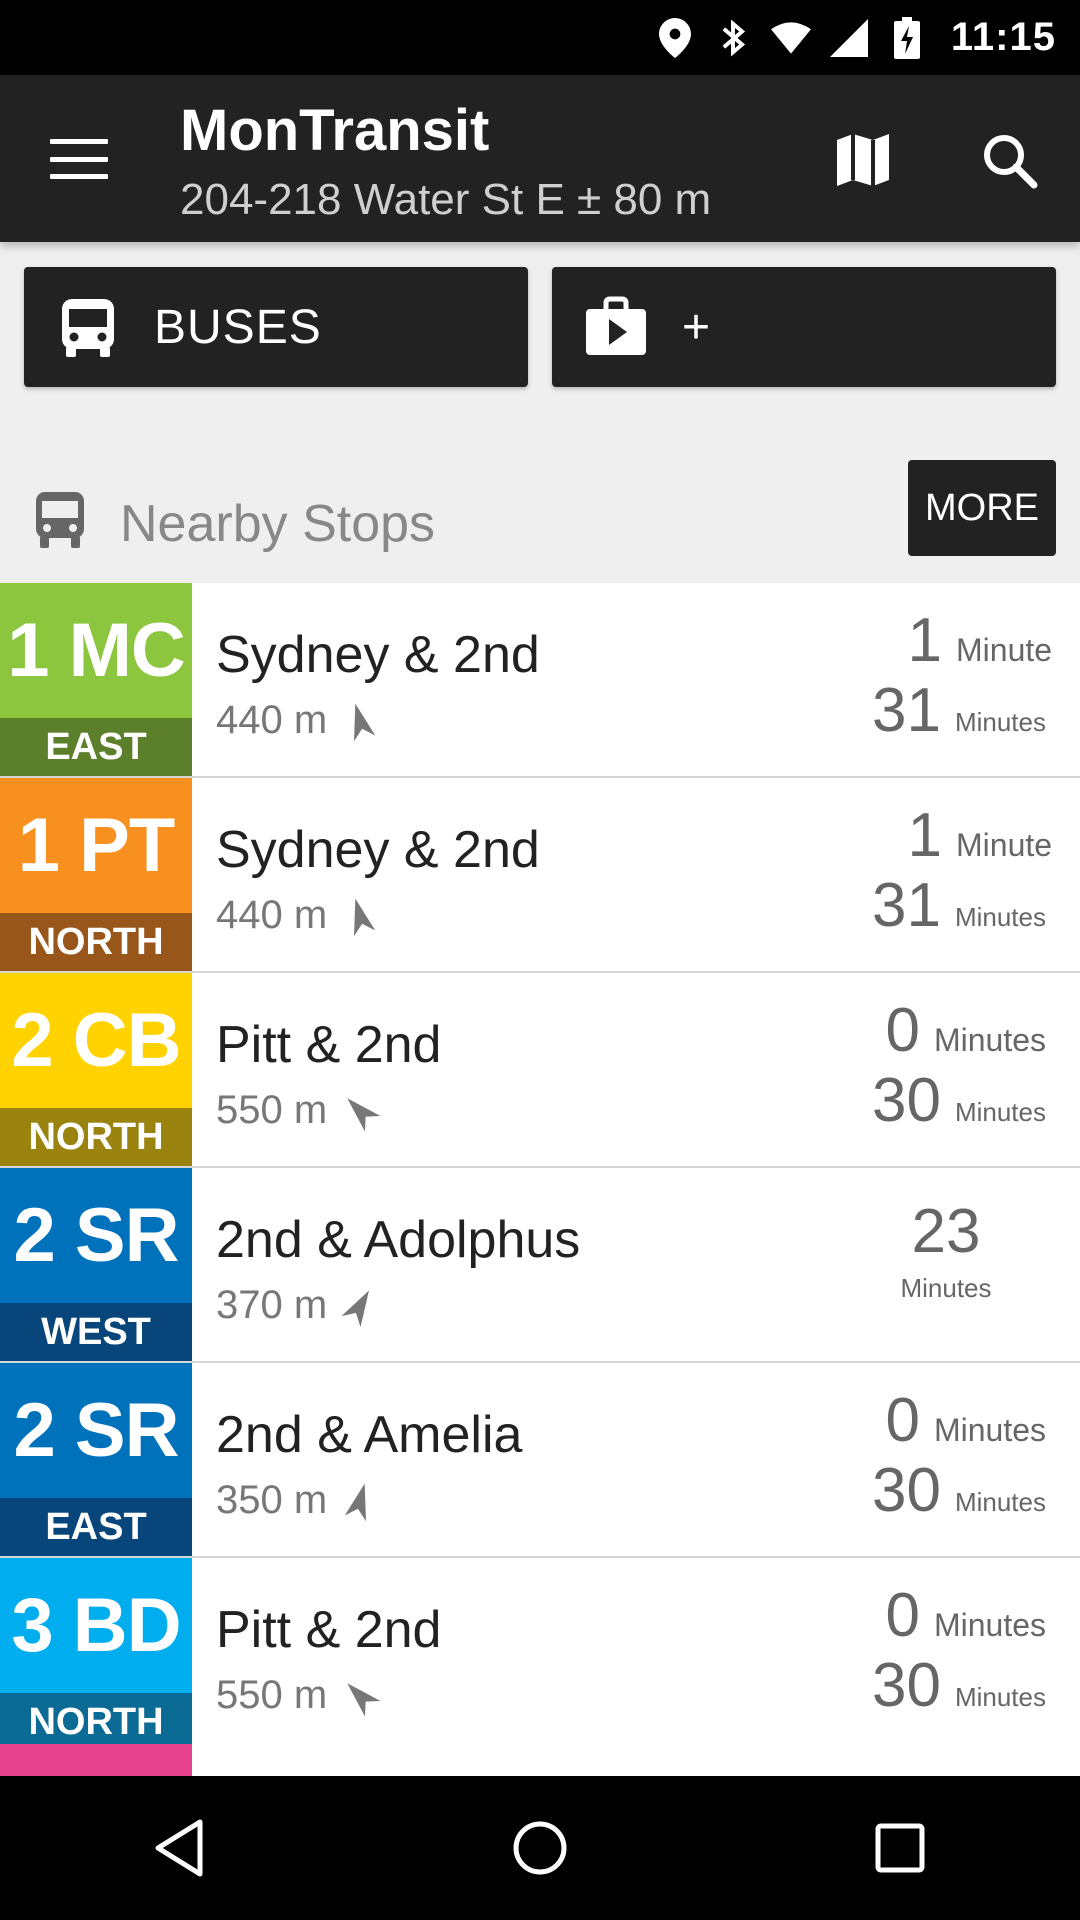 The width and height of the screenshot is (1080, 1920). What do you see at coordinates (96, 1040) in the screenshot?
I see `route-short-name: 2 CB` at bounding box center [96, 1040].